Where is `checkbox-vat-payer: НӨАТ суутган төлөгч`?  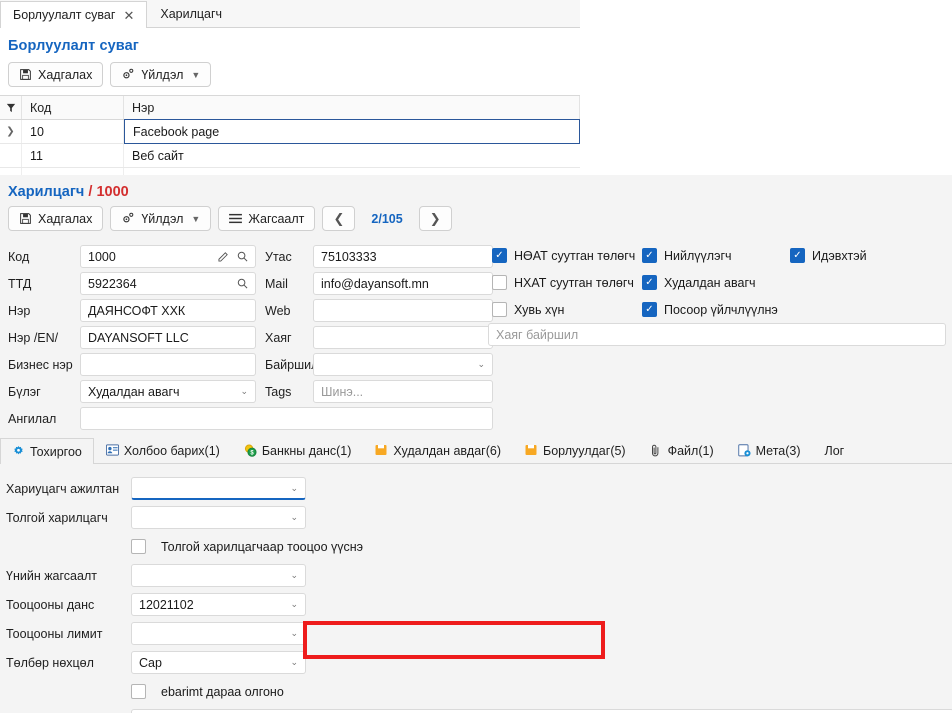 checkbox-vat-payer: НӨАТ суутган төлөгч is located at coordinates (567, 255).